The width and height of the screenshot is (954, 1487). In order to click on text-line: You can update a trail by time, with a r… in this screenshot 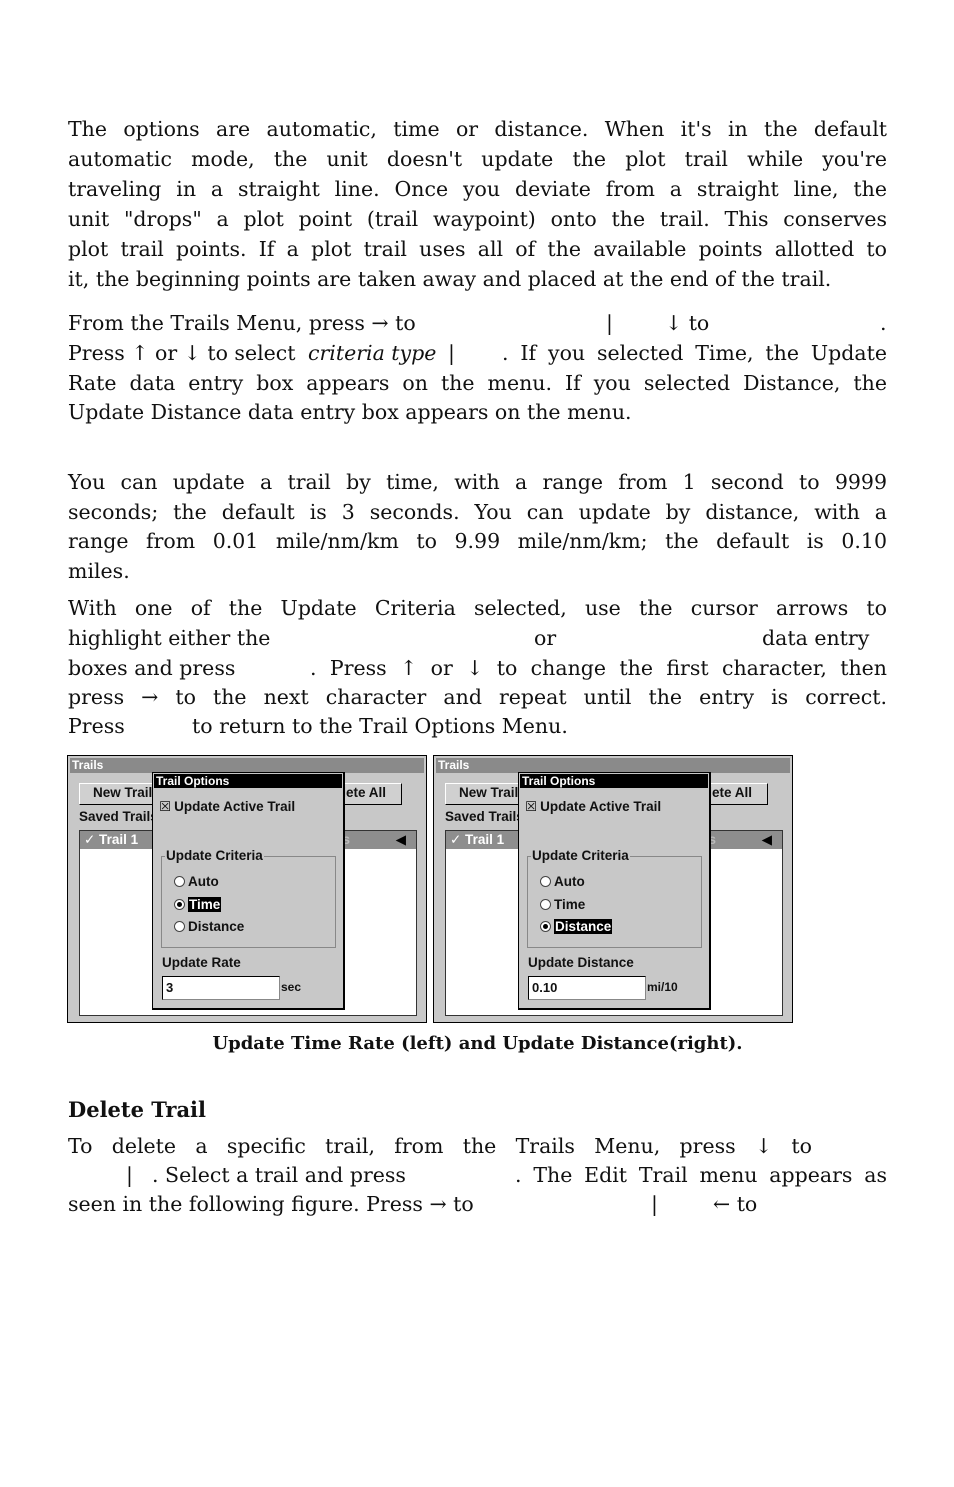, I will do `click(477, 482)`.